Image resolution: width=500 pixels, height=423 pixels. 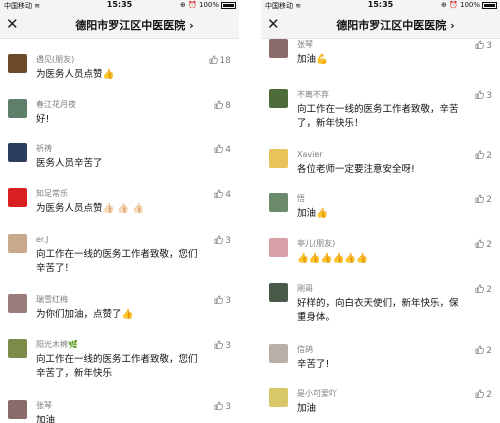 I want to click on commenter-name: Xavier, so click(x=310, y=154).